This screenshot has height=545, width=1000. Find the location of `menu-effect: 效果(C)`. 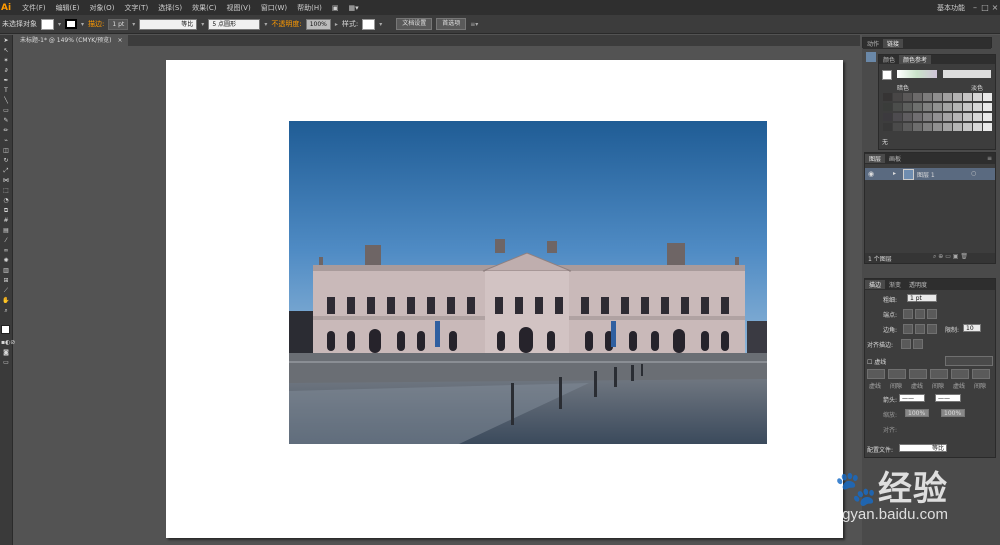

menu-effect: 效果(C) is located at coordinates (204, 8).